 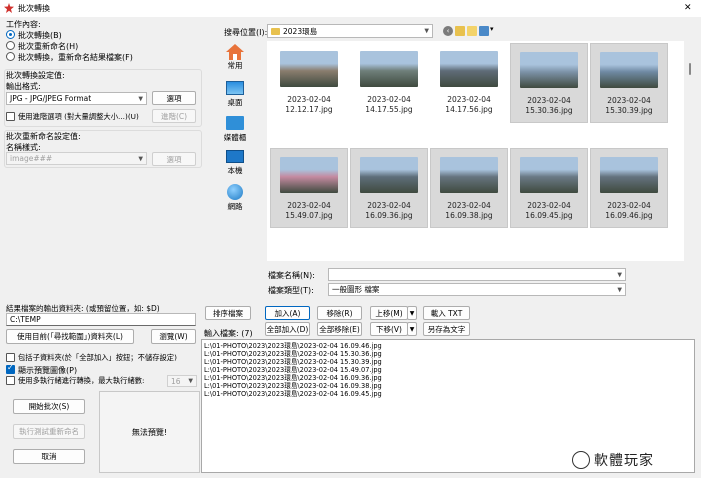 What do you see at coordinates (300, 31) in the screenshot?
I see `look-in-value: 2023環島` at bounding box center [300, 31].